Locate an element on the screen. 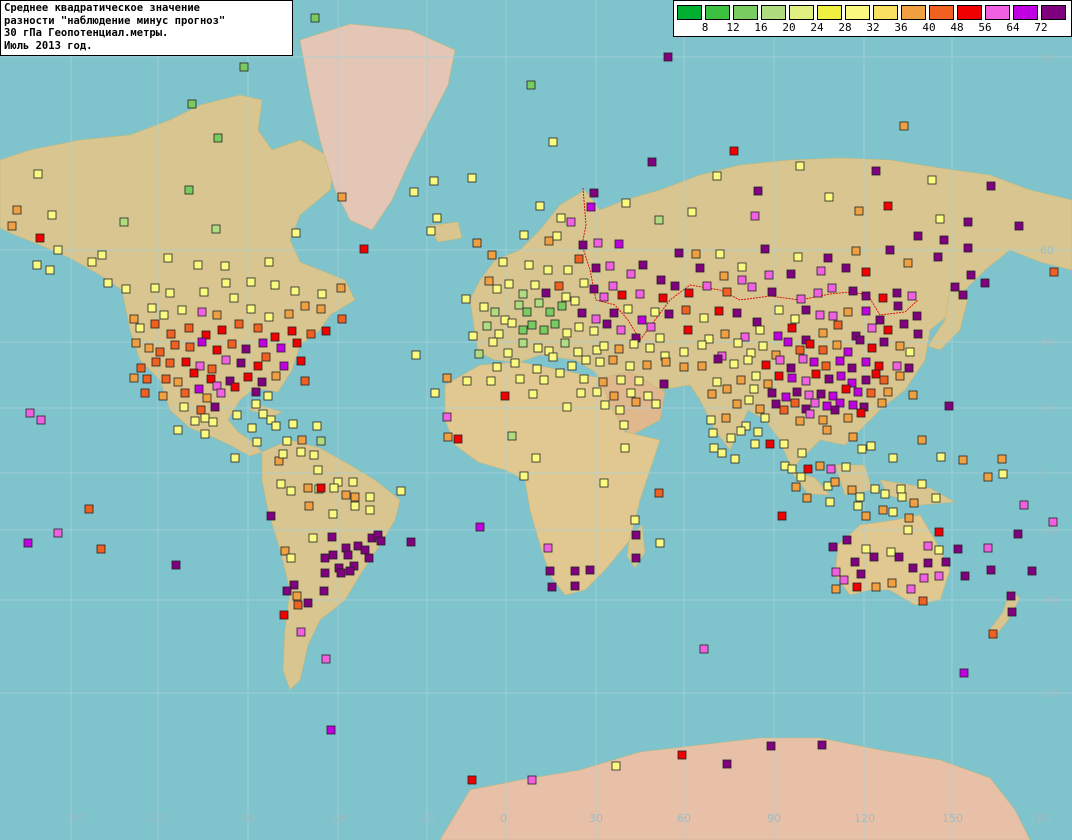 This screenshot has width=1072, height=840. legend-label: 32 is located at coordinates (873, 27).